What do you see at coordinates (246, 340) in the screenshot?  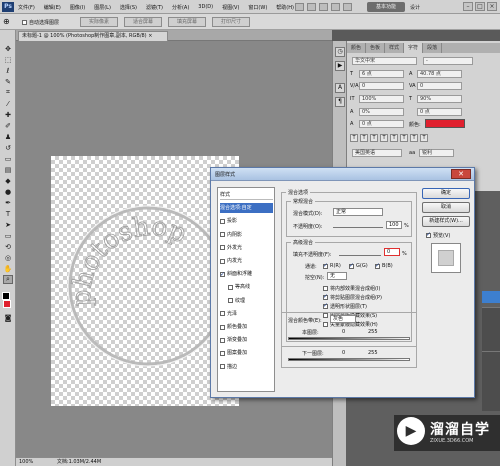 I see `style-list-item: 渐变叠加` at bounding box center [246, 340].